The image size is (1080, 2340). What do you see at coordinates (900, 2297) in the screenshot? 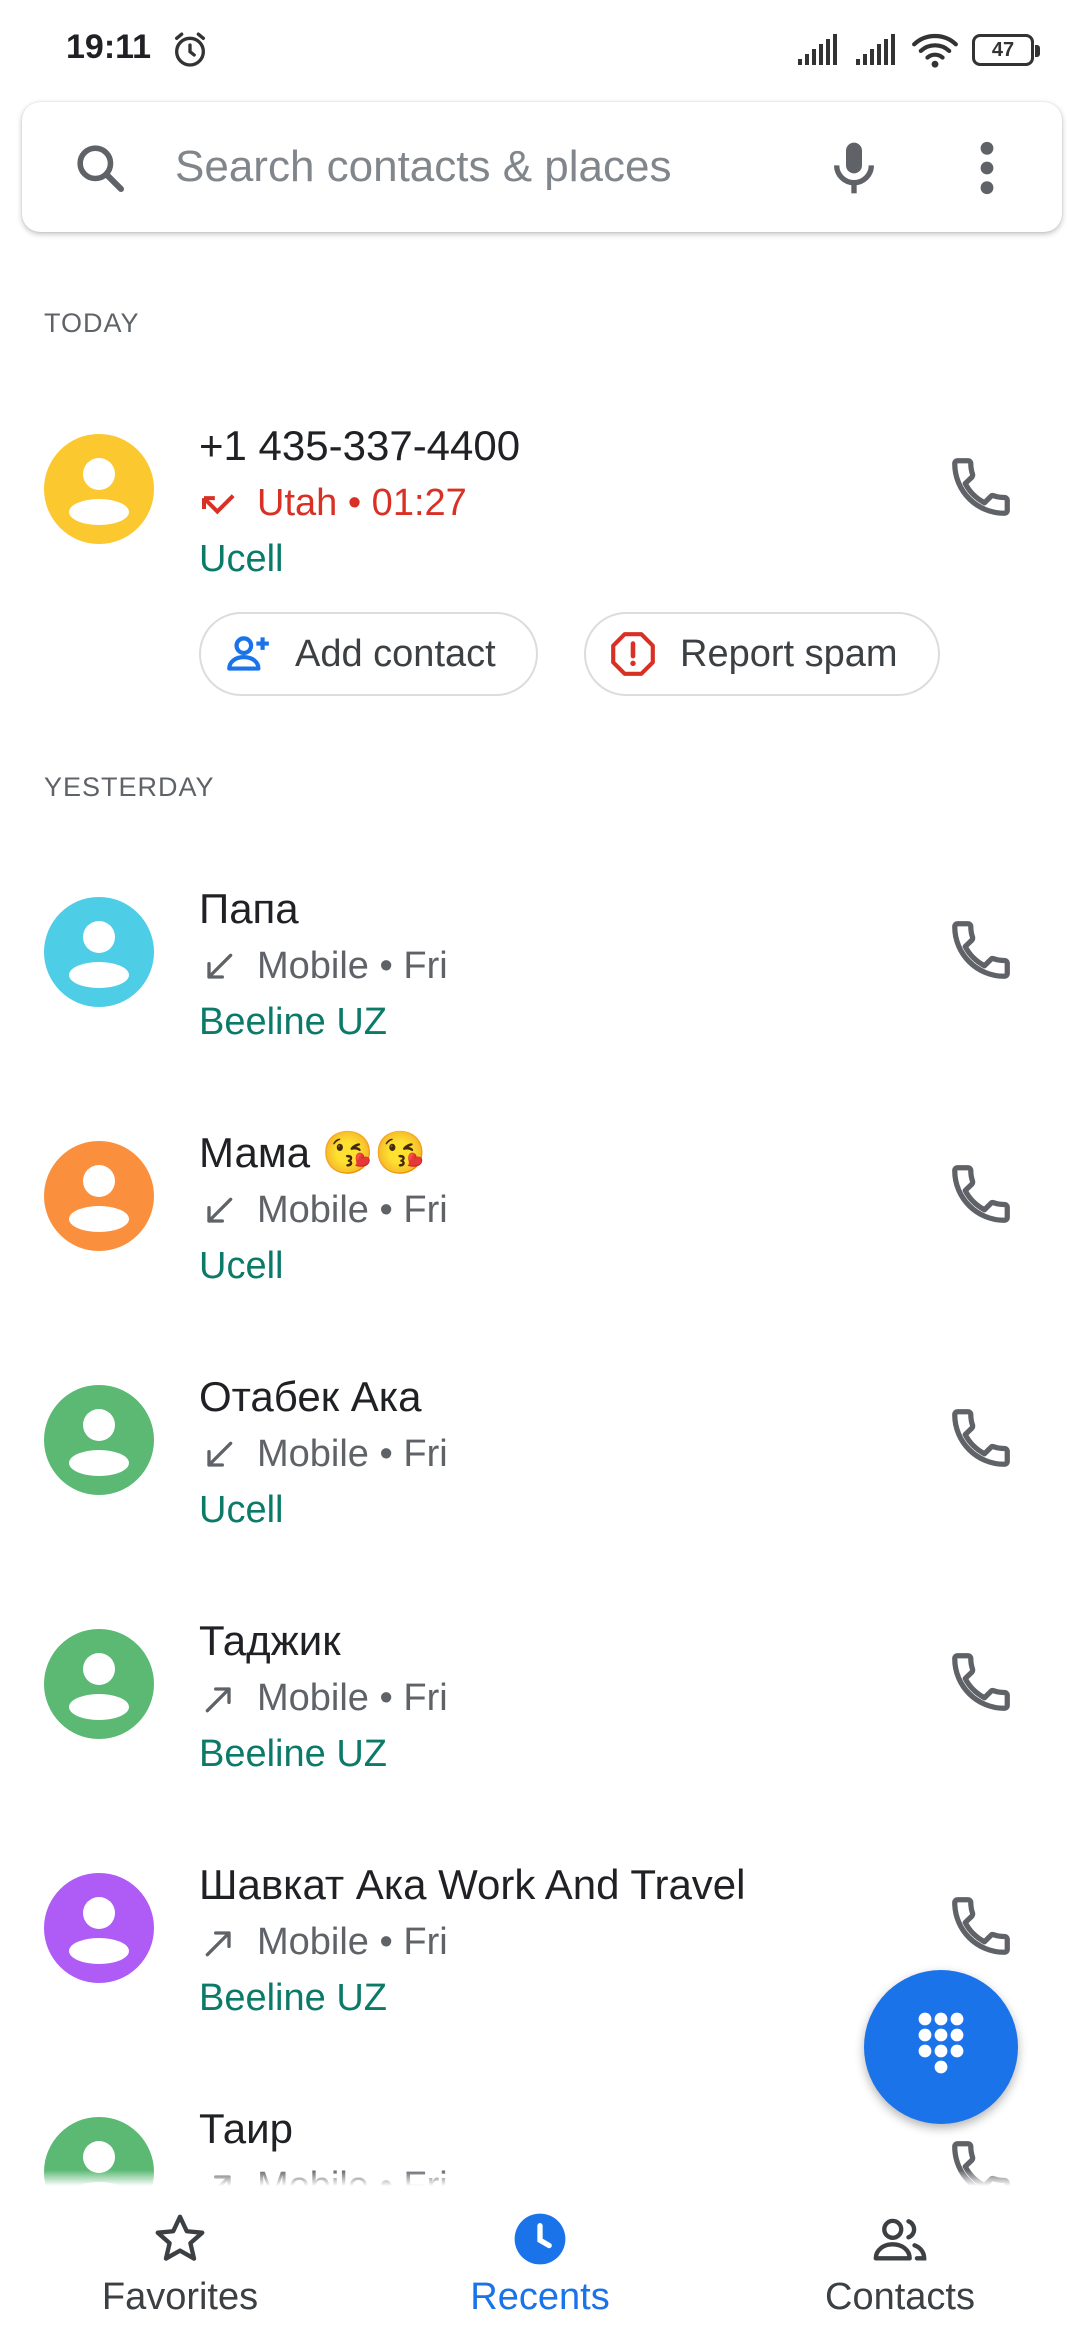
I see `nav-contacts-label: Contacts` at bounding box center [900, 2297].